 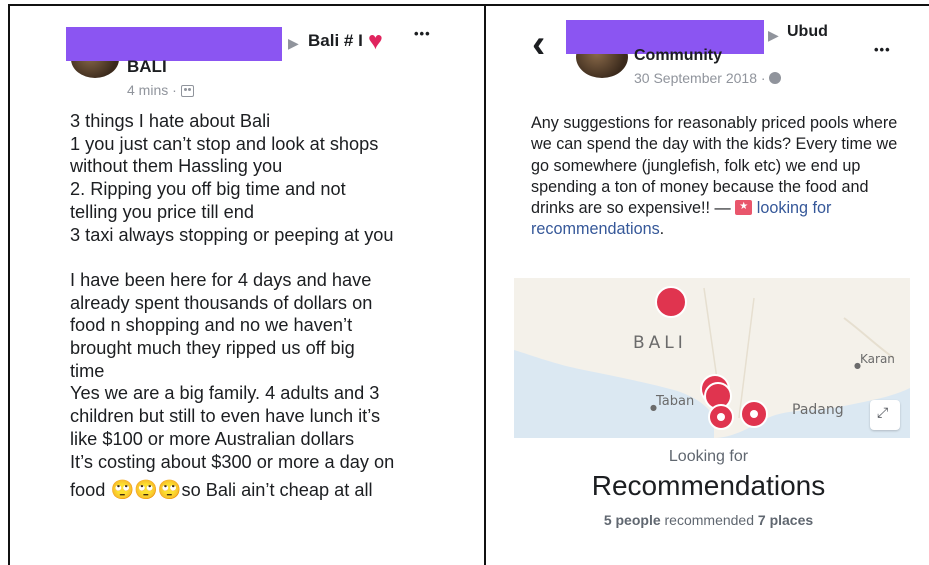 I want to click on post-line: food n shopping and no we haven’t, so click(x=211, y=325).